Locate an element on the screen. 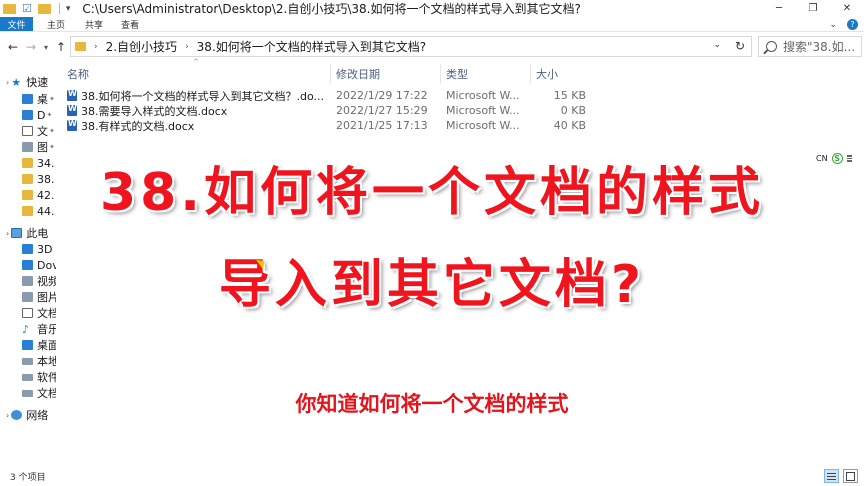 The image size is (864, 486). file-size: 40 KB is located at coordinates (569, 125).